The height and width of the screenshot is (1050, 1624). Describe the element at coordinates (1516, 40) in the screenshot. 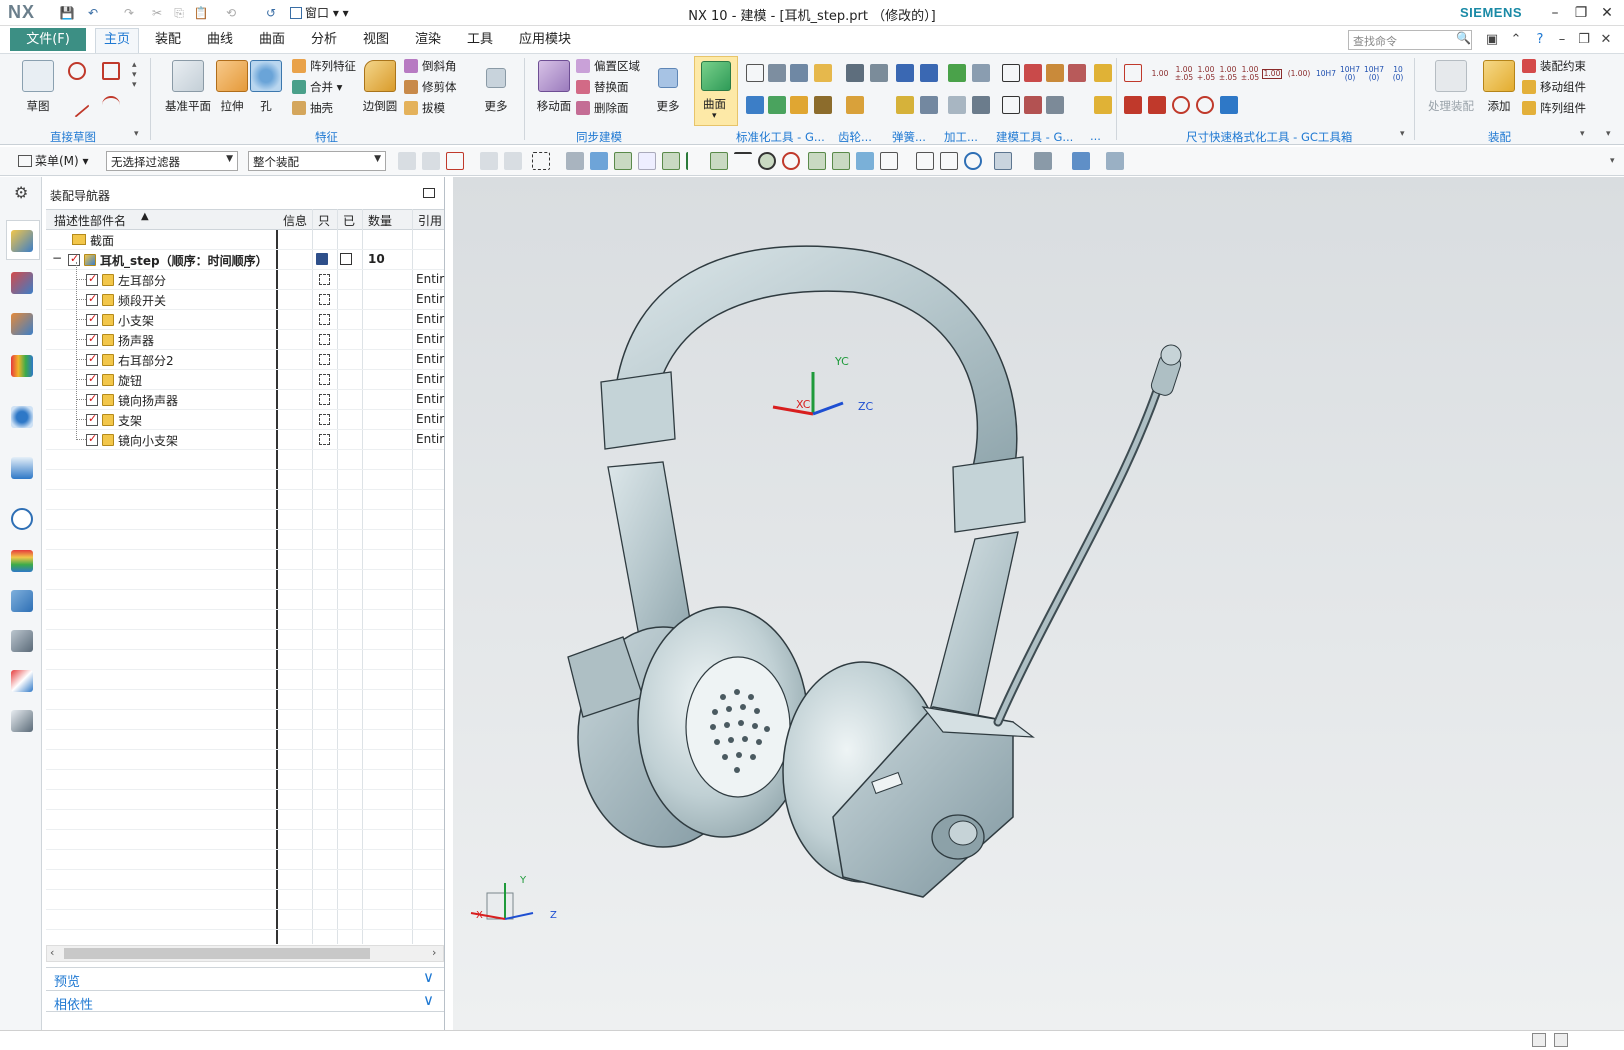

I see `collapse-ribbon-icon: ⌃` at that location.